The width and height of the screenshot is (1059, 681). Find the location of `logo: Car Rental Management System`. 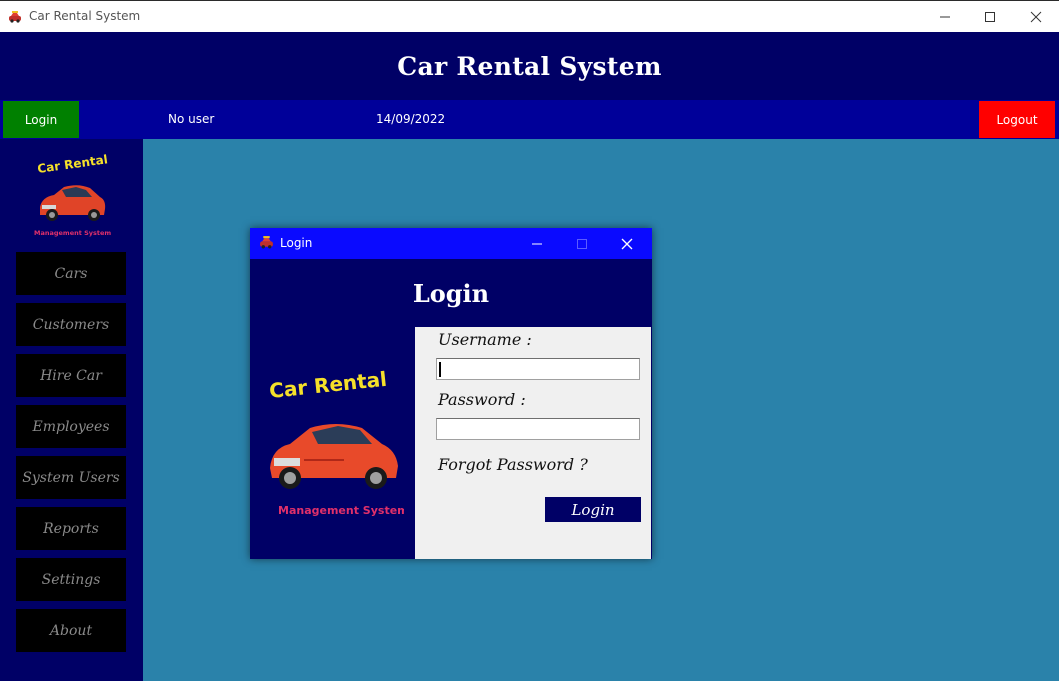

logo: Car Rental Management System is located at coordinates (71, 195).